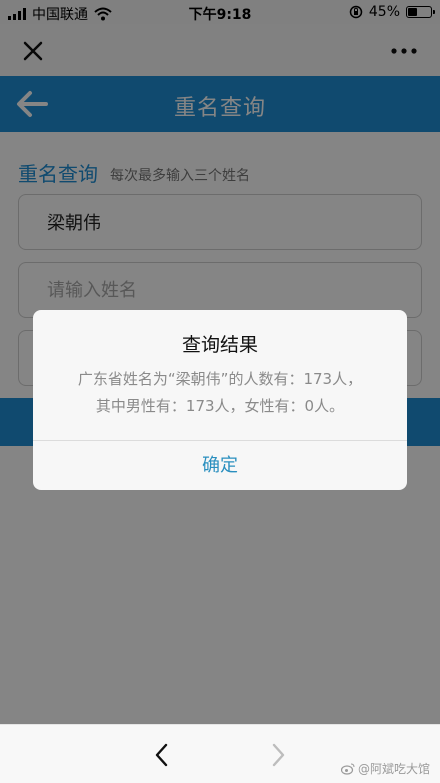 This screenshot has height=783, width=440. What do you see at coordinates (220, 393) in the screenshot?
I see `dialog-message: 广东省姓名为“梁朝伟”的人数有：173人， 其中男性有：173人，女性有：0人。` at bounding box center [220, 393].